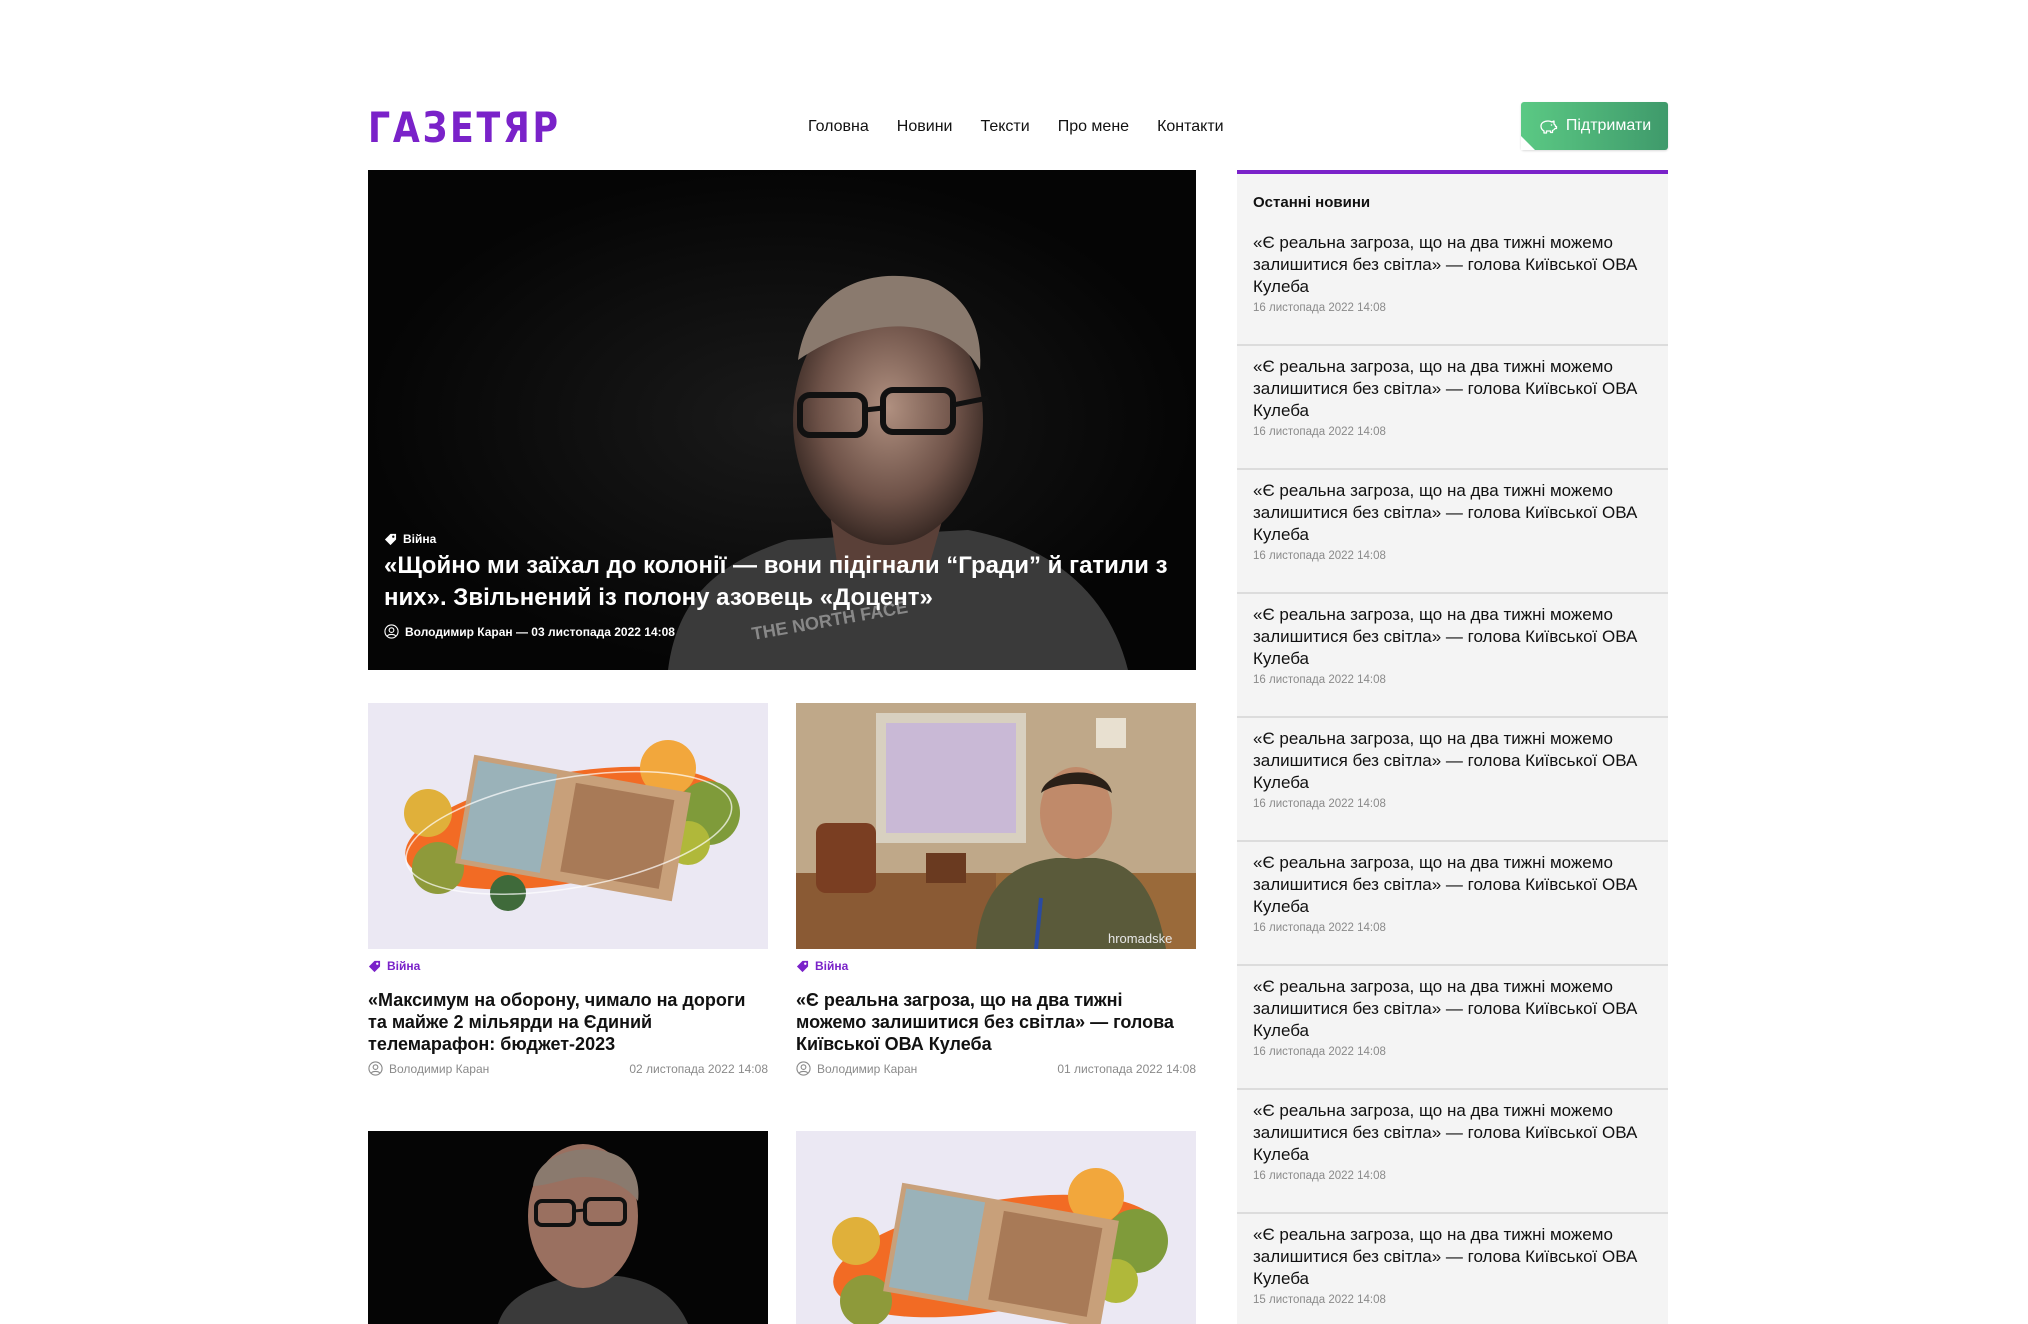 This screenshot has width=2028, height=1324. I want to click on support-corner-fold, so click(1528, 143).